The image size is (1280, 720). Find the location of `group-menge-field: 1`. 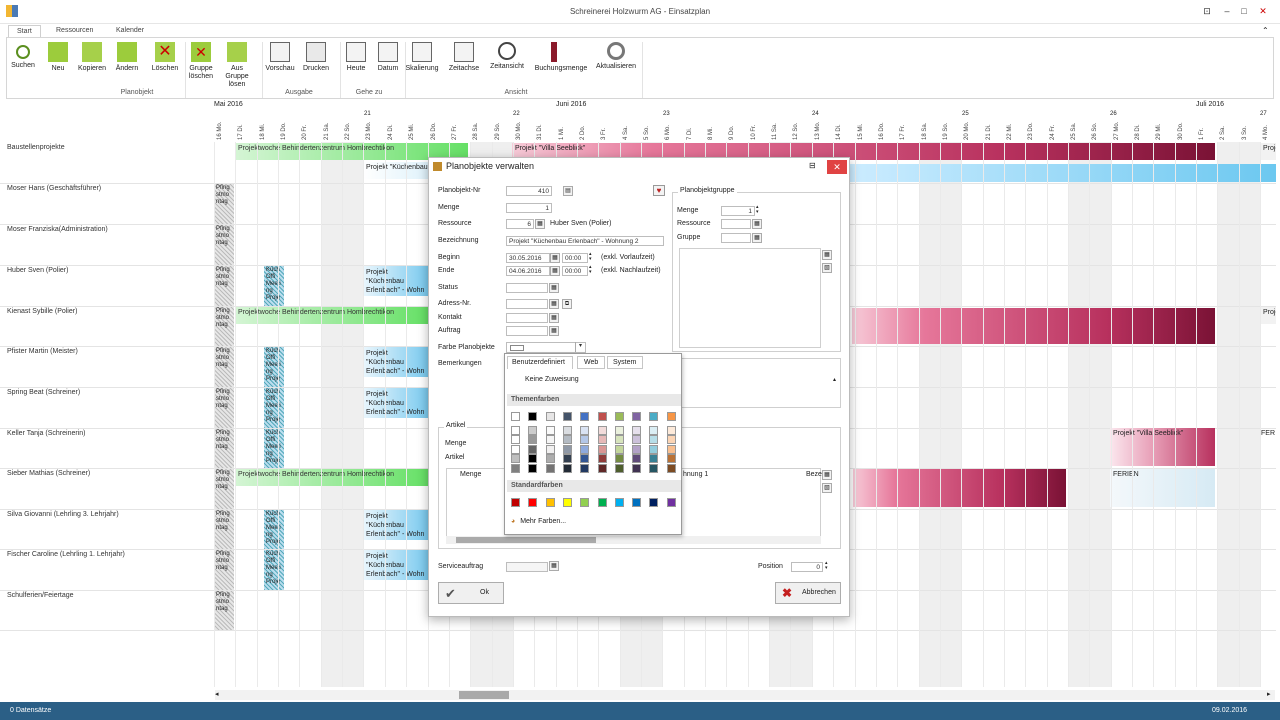

group-menge-field: 1 is located at coordinates (738, 211).